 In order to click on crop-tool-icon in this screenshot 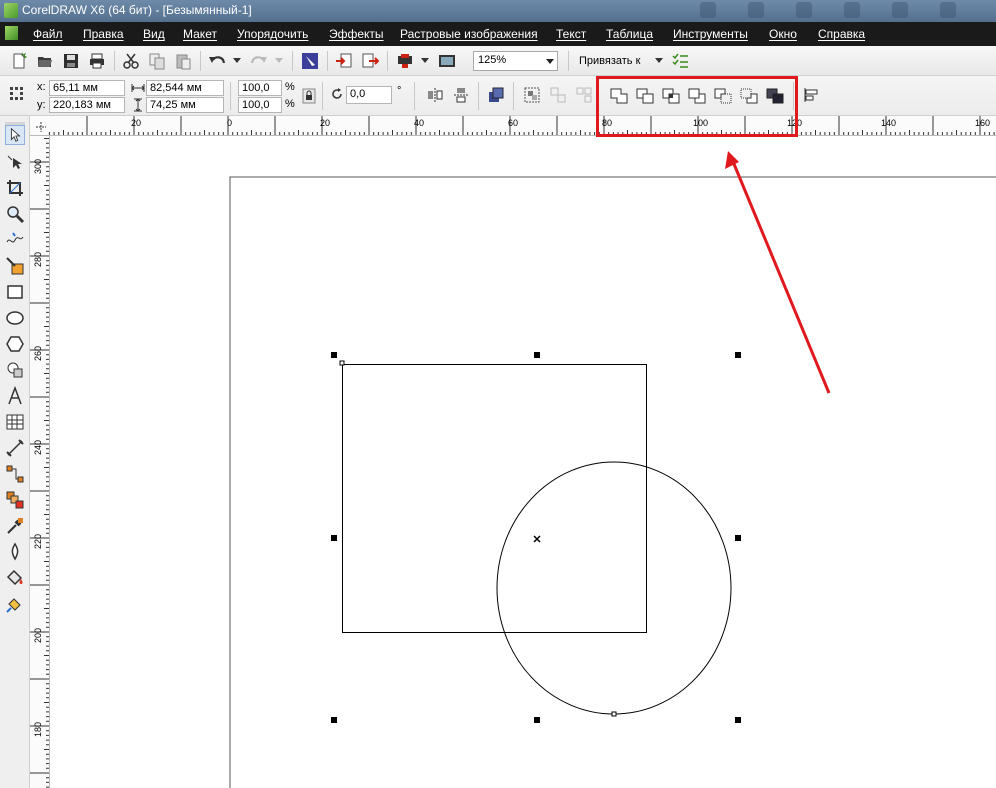, I will do `click(15, 188)`.